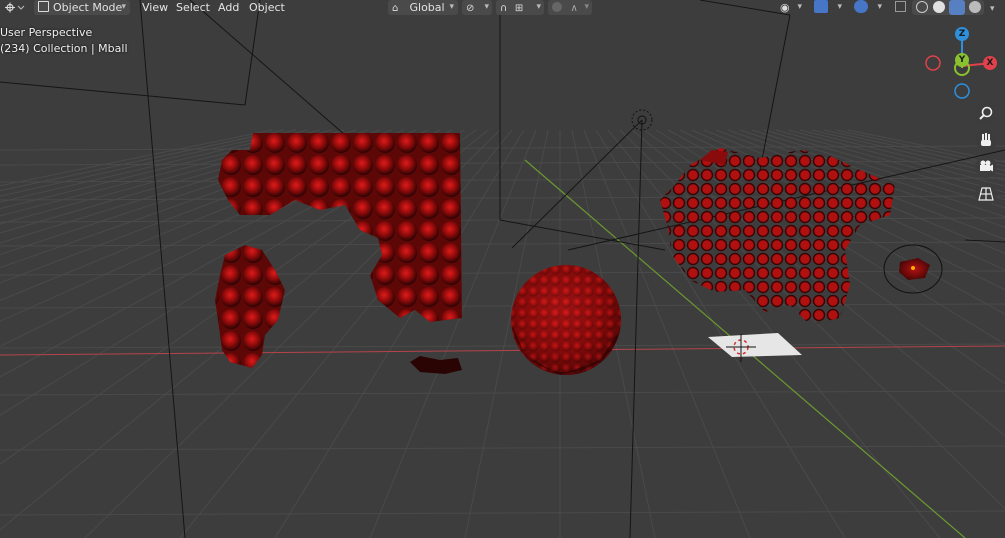 This screenshot has width=1005, height=538. I want to click on falloff-curve-icon: ∧, so click(574, 8).